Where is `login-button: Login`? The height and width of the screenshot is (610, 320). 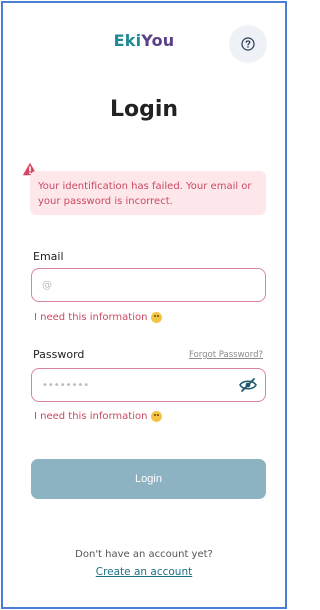 login-button: Login is located at coordinates (148, 479).